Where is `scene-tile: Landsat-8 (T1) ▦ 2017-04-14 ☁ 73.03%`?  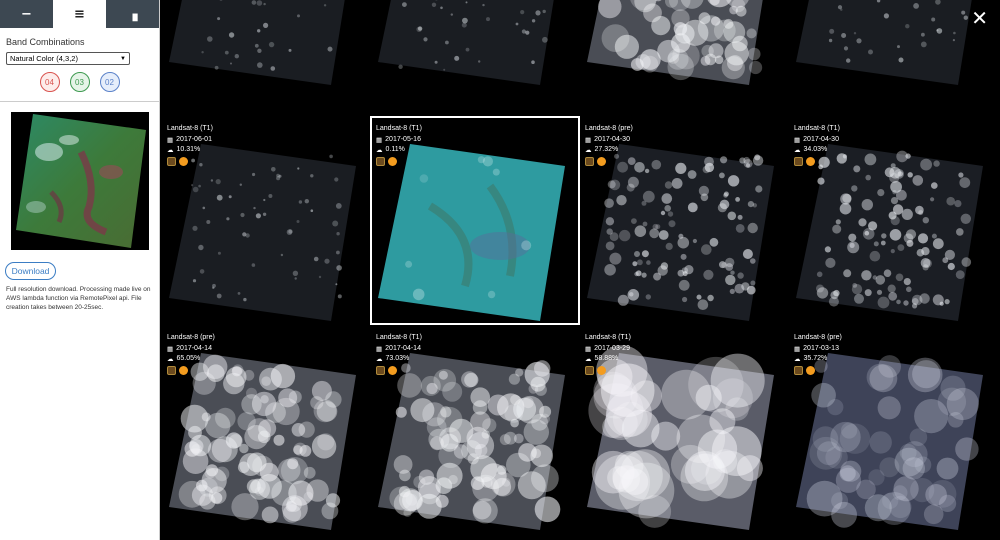
scene-tile: Landsat-8 (T1) ▦ 2017-04-14 ☁ 73.03% is located at coordinates (475, 429).